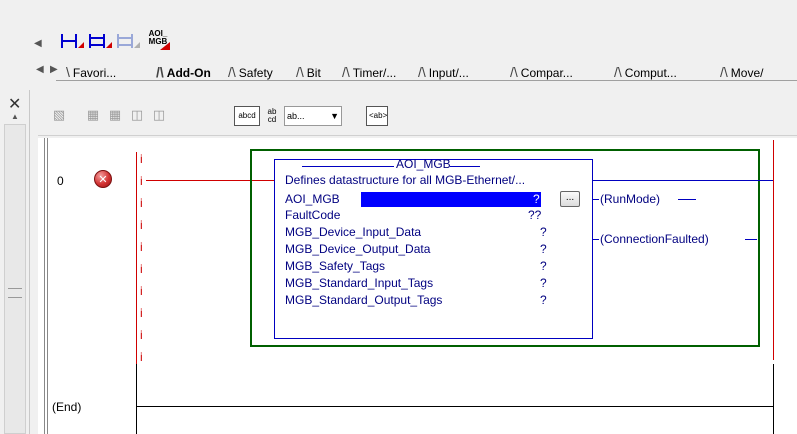  I want to click on aoi-row-name: FaultCode, so click(313, 215).